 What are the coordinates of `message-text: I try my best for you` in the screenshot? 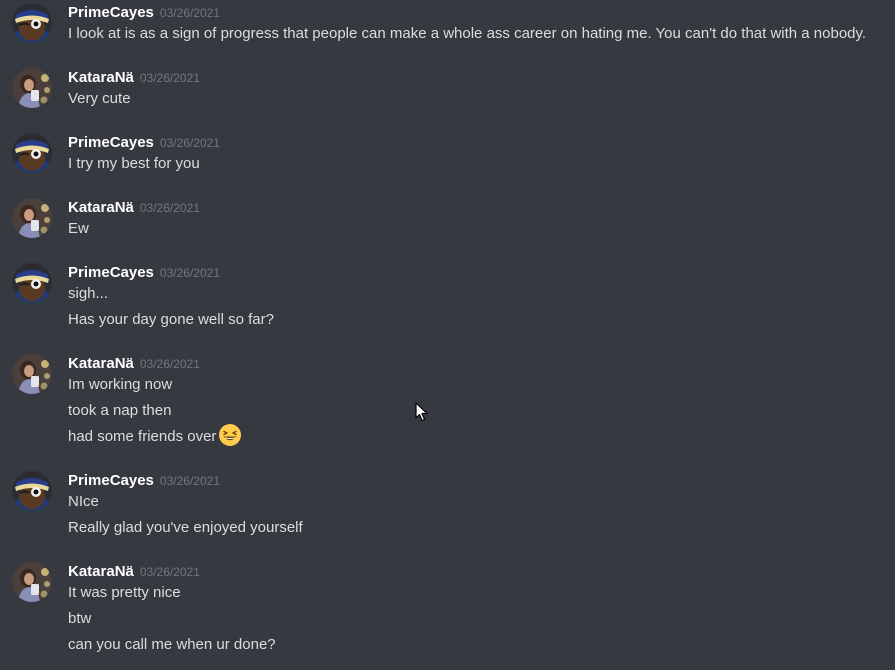 It's located at (134, 164).